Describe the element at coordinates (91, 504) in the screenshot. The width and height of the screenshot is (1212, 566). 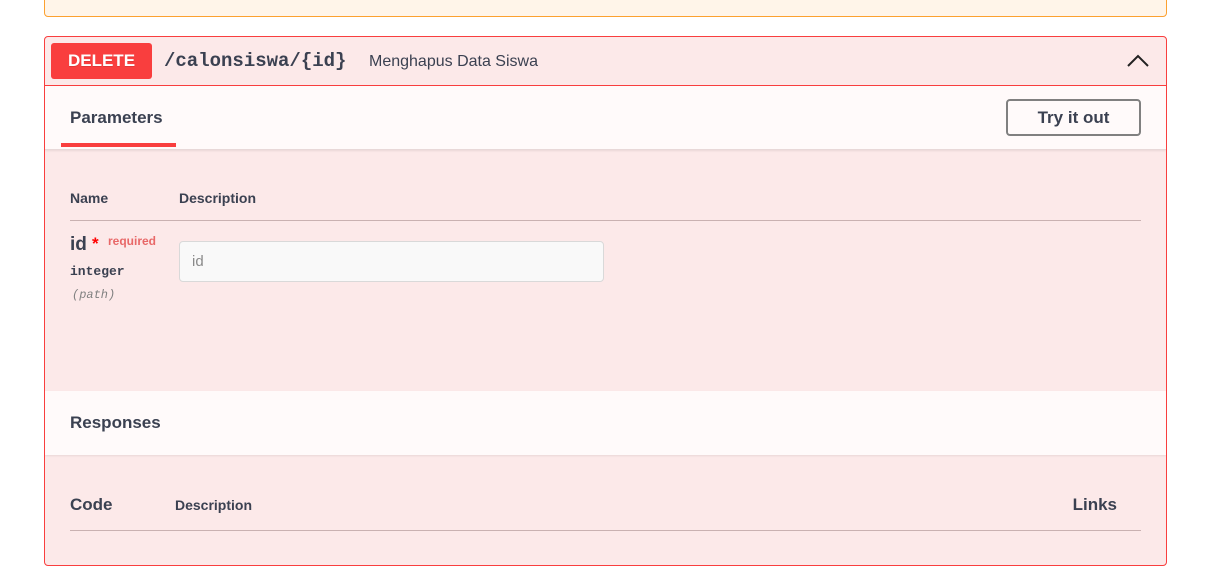
I see `column-header-code: Code` at that location.